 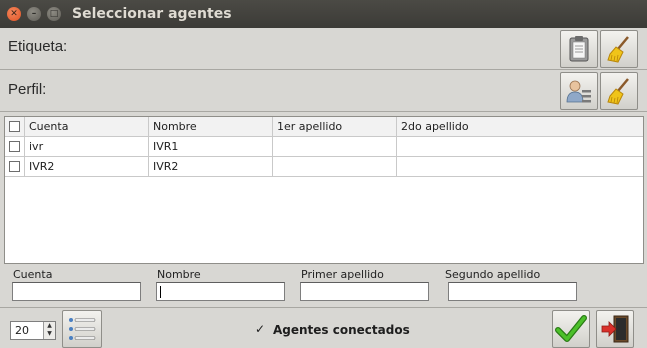 I want to click on table-row: IVR2 IVR2, so click(x=324, y=167).